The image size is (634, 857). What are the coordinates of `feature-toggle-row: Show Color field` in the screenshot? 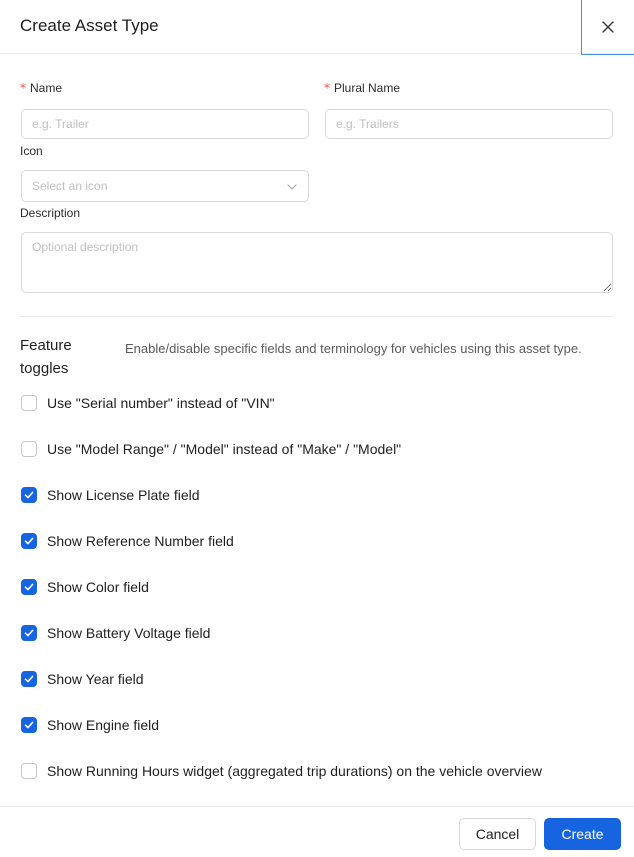 It's located at (85, 587).